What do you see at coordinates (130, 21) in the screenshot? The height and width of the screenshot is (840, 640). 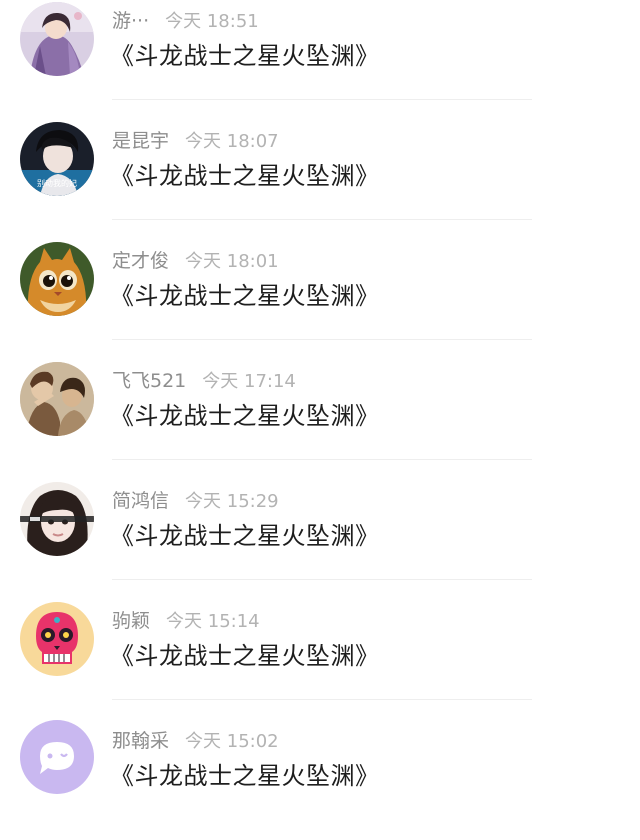 I see `comment-username: 游···` at bounding box center [130, 21].